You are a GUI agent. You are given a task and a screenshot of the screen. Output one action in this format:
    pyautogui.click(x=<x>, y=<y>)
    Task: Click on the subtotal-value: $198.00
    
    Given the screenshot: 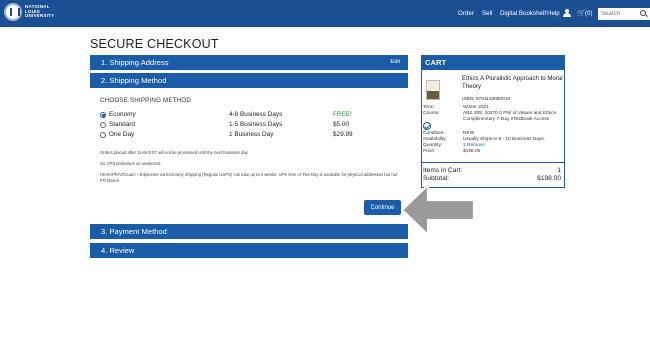 What is the action you would take?
    pyautogui.click(x=549, y=178)
    